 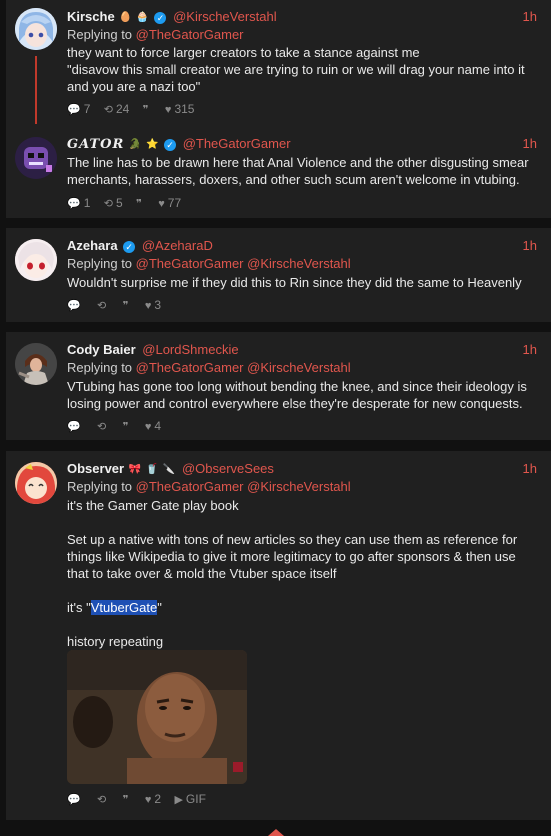 What do you see at coordinates (157, 717) in the screenshot?
I see `gif-media` at bounding box center [157, 717].